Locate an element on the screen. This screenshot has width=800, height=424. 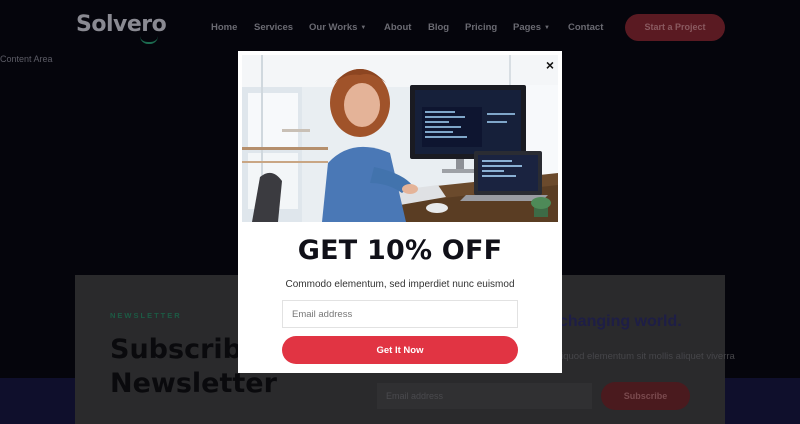
popup-headline: GET 10% OFF is located at coordinates (400, 250).